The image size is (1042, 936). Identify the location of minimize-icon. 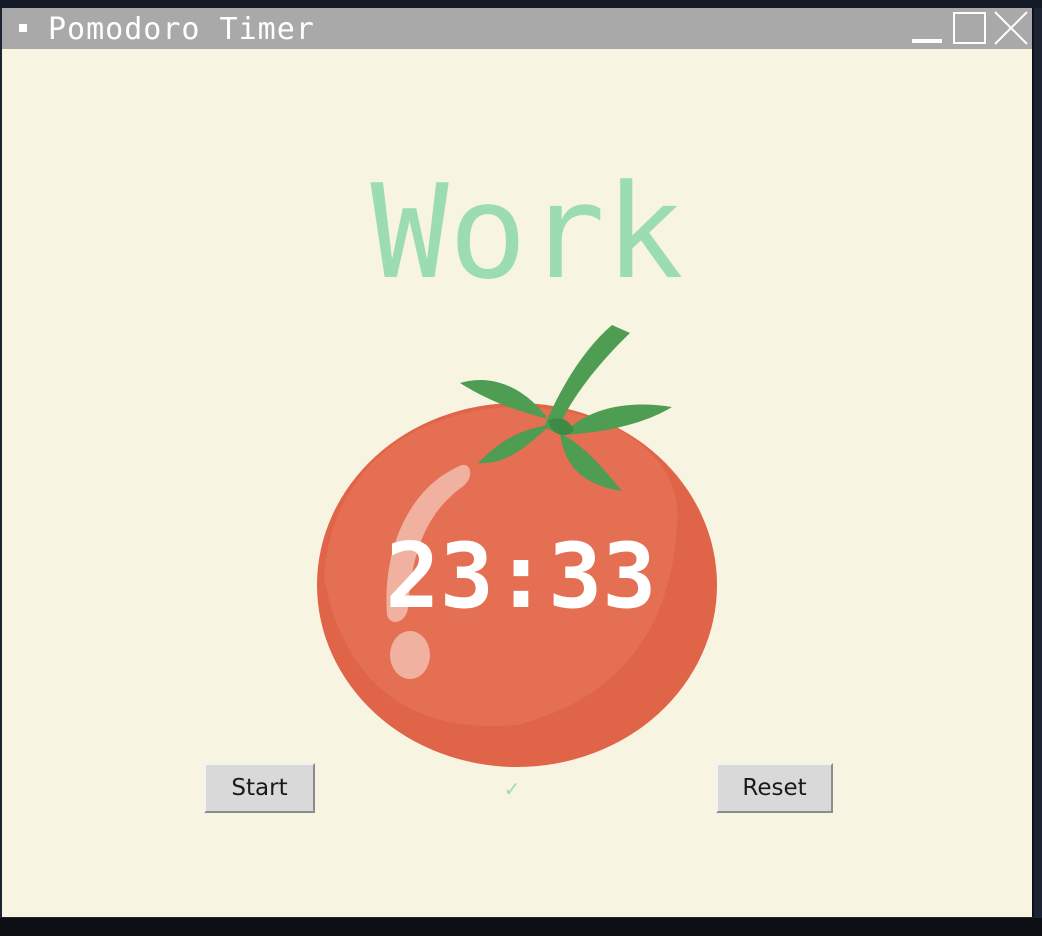
(927, 41).